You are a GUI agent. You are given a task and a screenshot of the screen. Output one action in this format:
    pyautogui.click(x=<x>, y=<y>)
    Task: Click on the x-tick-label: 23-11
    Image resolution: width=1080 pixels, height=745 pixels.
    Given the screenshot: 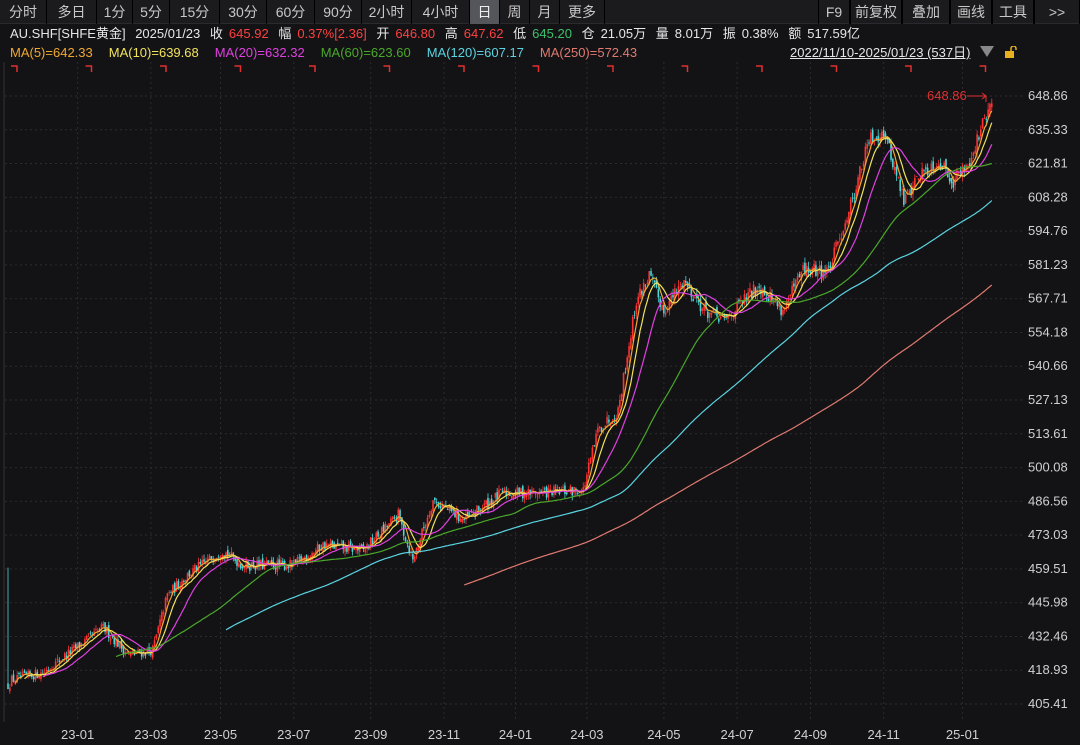 What is the action you would take?
    pyautogui.click(x=444, y=734)
    